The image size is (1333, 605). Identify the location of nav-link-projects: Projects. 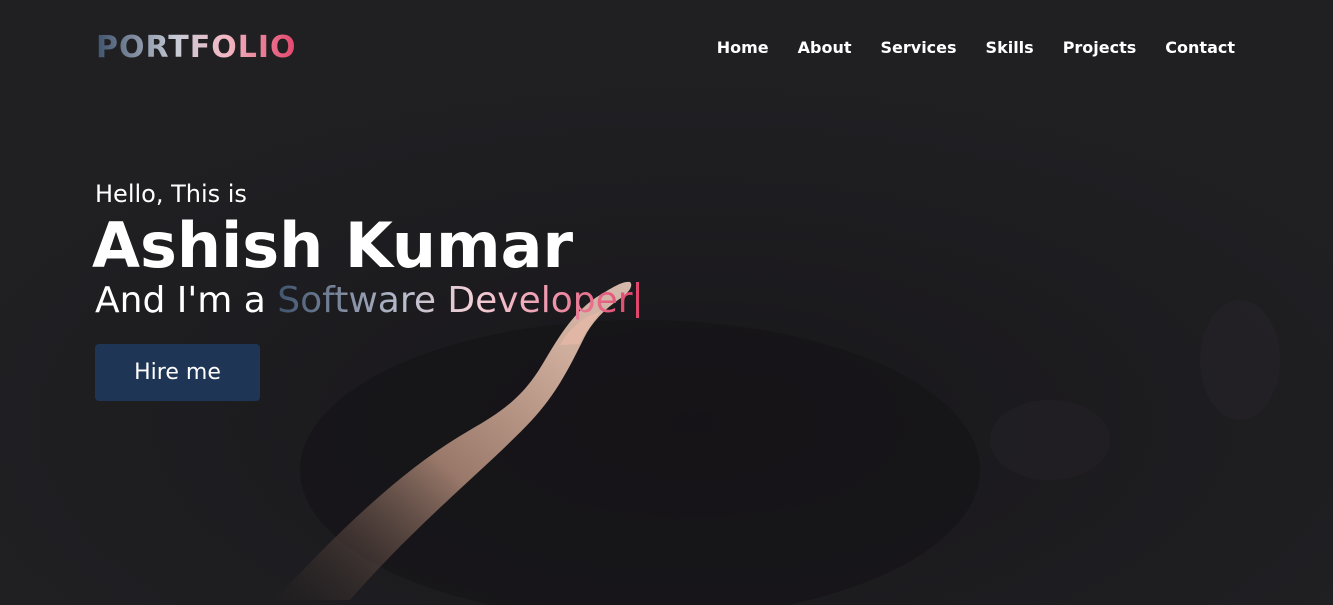
(1100, 47).